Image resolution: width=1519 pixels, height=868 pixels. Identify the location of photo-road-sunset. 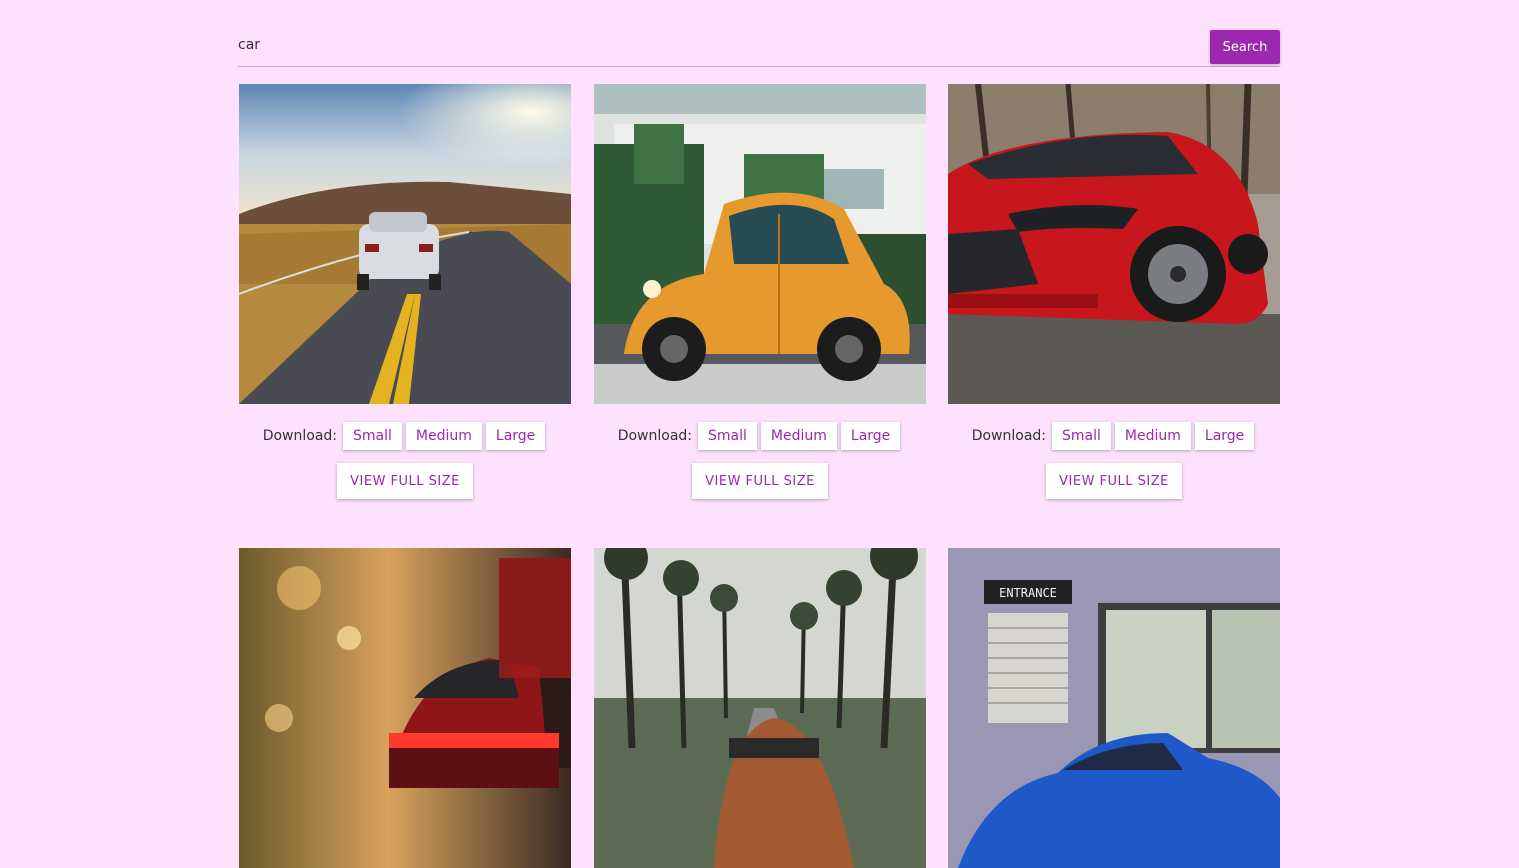
(405, 244).